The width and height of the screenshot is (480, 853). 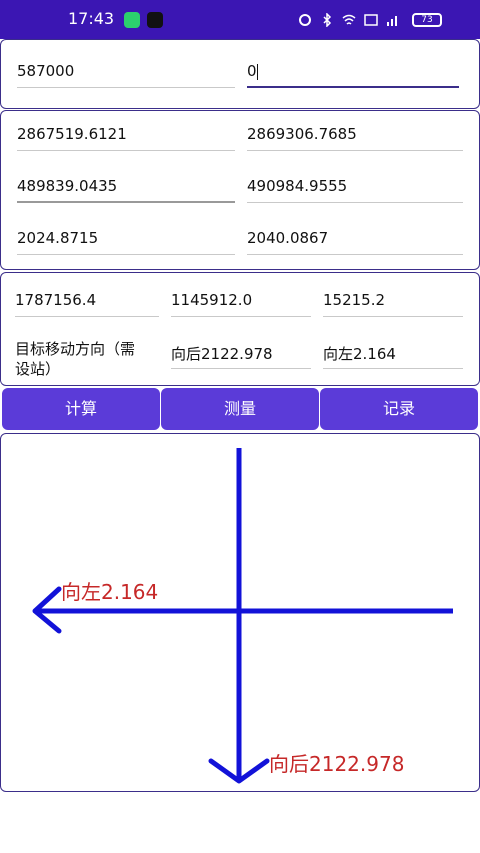 What do you see at coordinates (302, 134) in the screenshot?
I see `coord-value: 2869306.7685` at bounding box center [302, 134].